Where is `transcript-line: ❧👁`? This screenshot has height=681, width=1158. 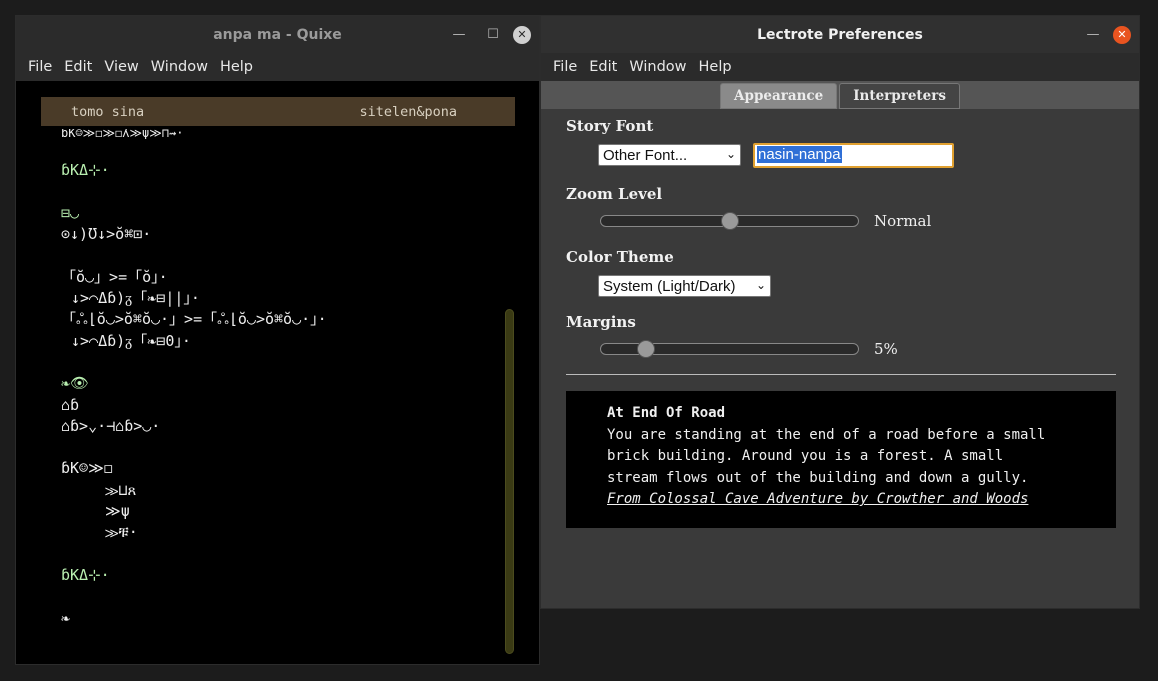 transcript-line: ❧👁 is located at coordinates (75, 383).